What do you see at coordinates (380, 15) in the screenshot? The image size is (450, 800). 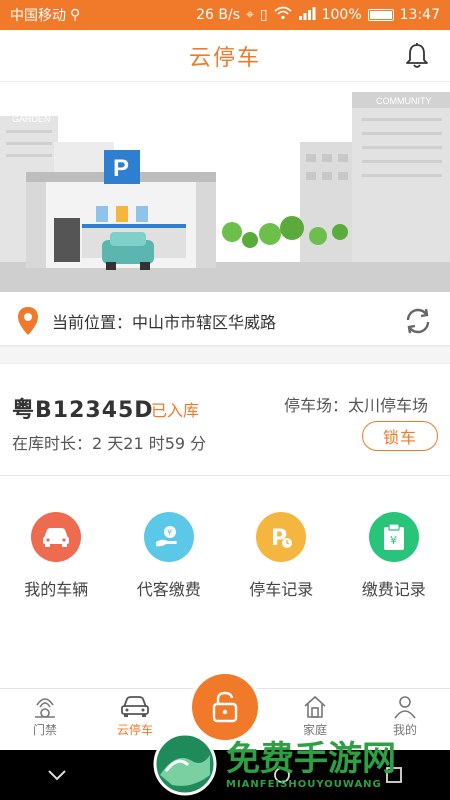 I see `battery-icon` at bounding box center [380, 15].